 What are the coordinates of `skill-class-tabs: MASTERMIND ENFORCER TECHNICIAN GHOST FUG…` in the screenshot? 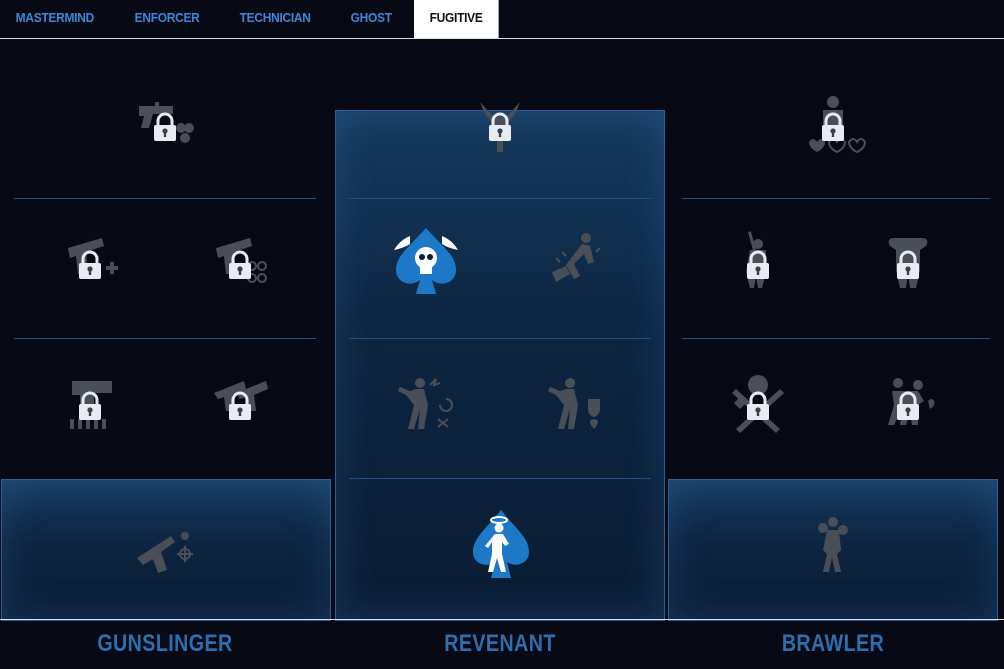 It's located at (252, 19).